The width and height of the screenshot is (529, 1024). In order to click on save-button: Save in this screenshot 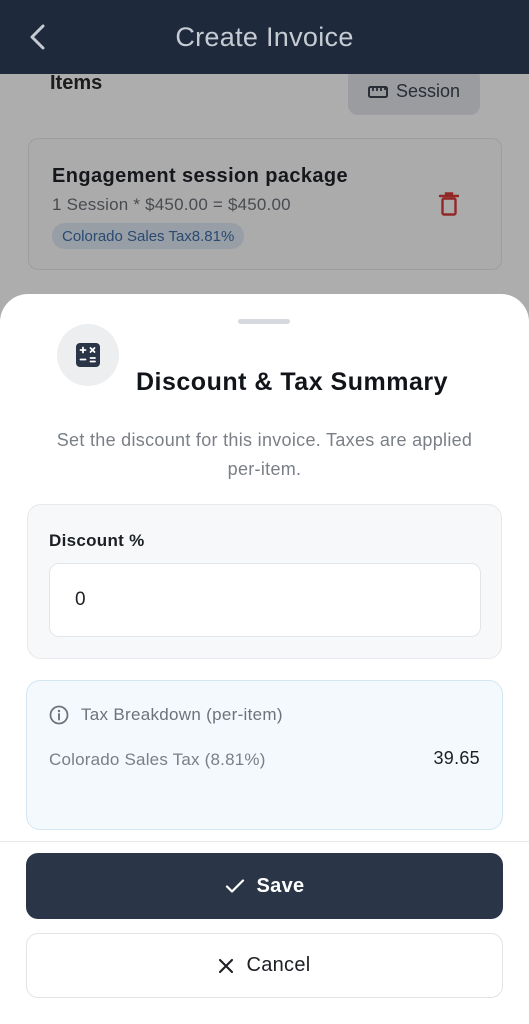, I will do `click(264, 886)`.